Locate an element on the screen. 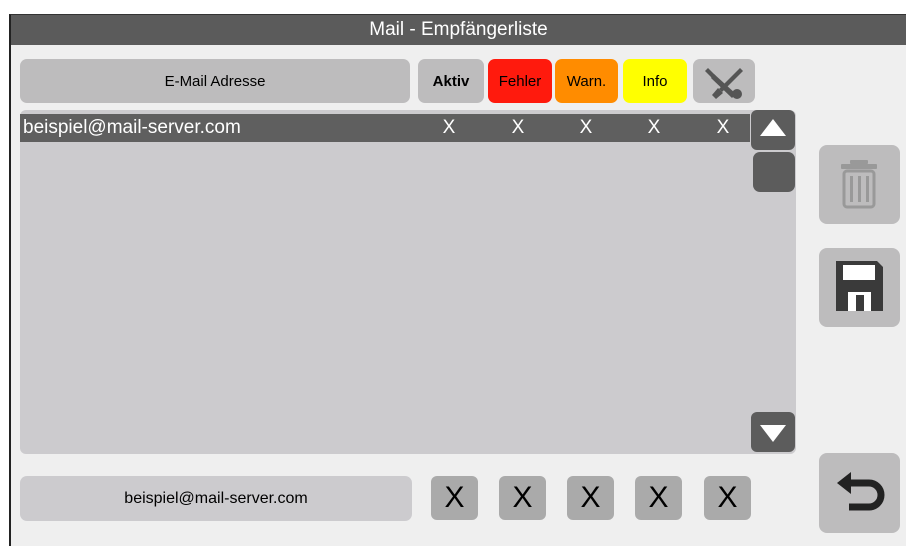 The width and height of the screenshot is (906, 546). list-item-email: beispiel@mail-server.com is located at coordinates (132, 127).